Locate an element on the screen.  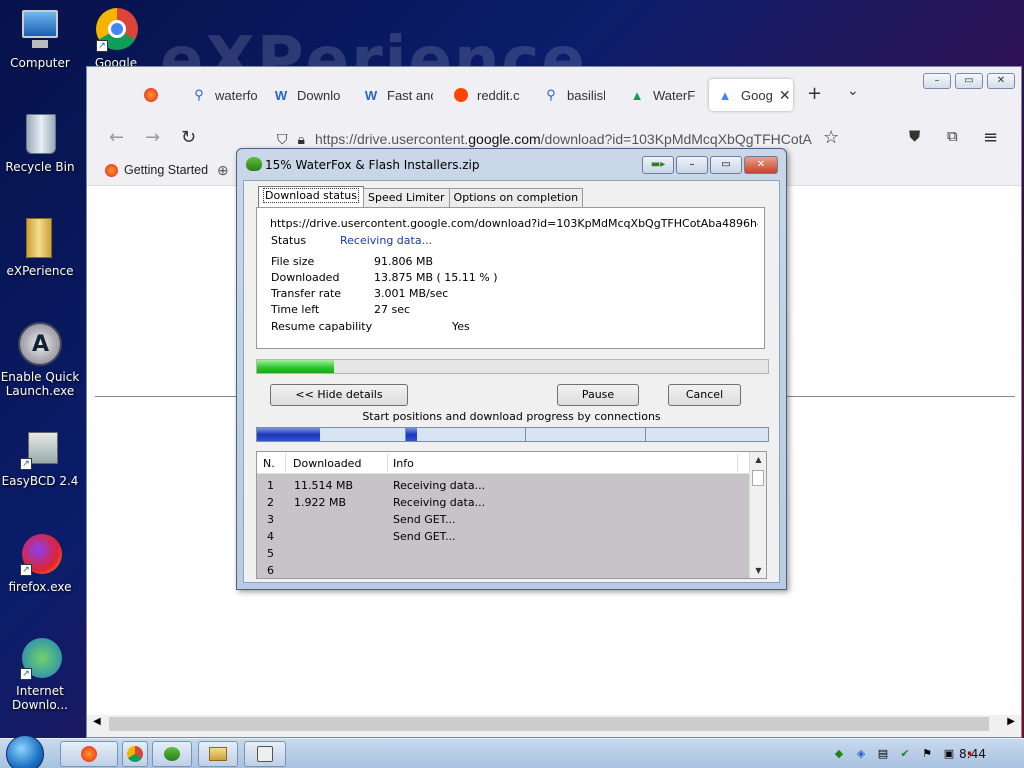
maximize-button: ▭ is located at coordinates (969, 81).